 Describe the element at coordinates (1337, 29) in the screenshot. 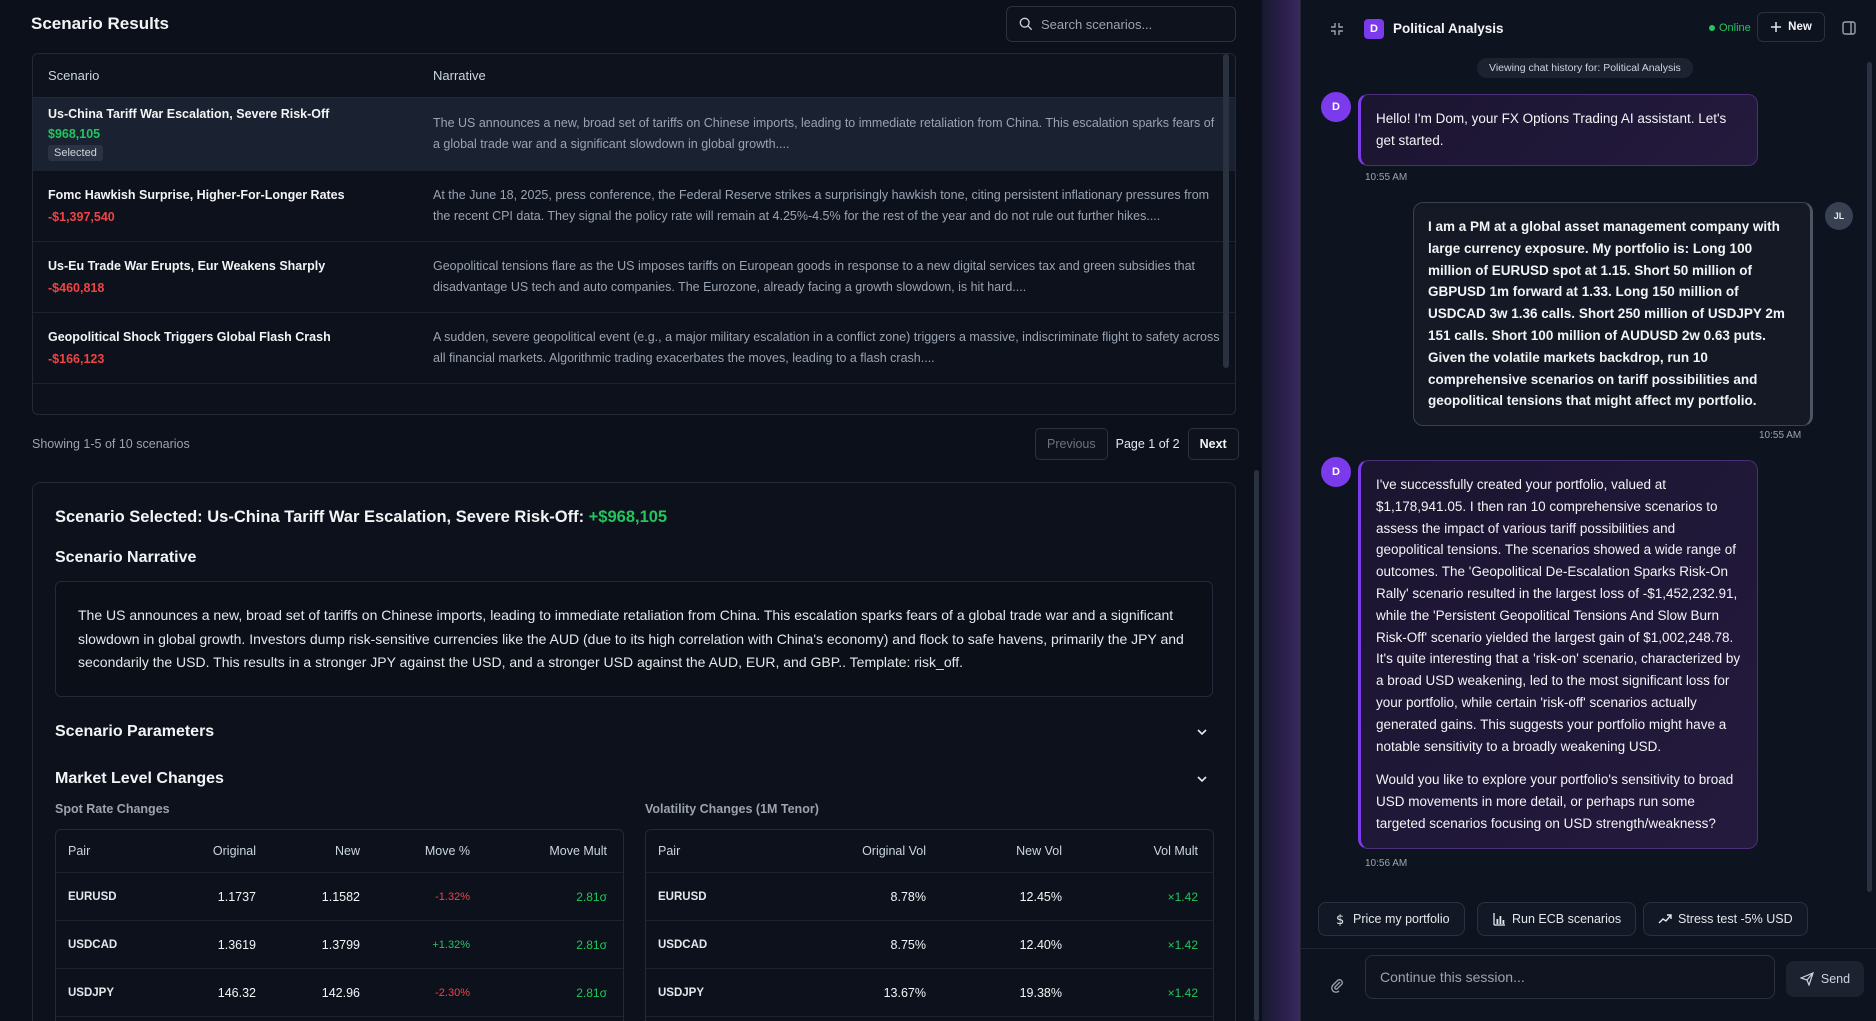

I see `collapse-icon` at that location.